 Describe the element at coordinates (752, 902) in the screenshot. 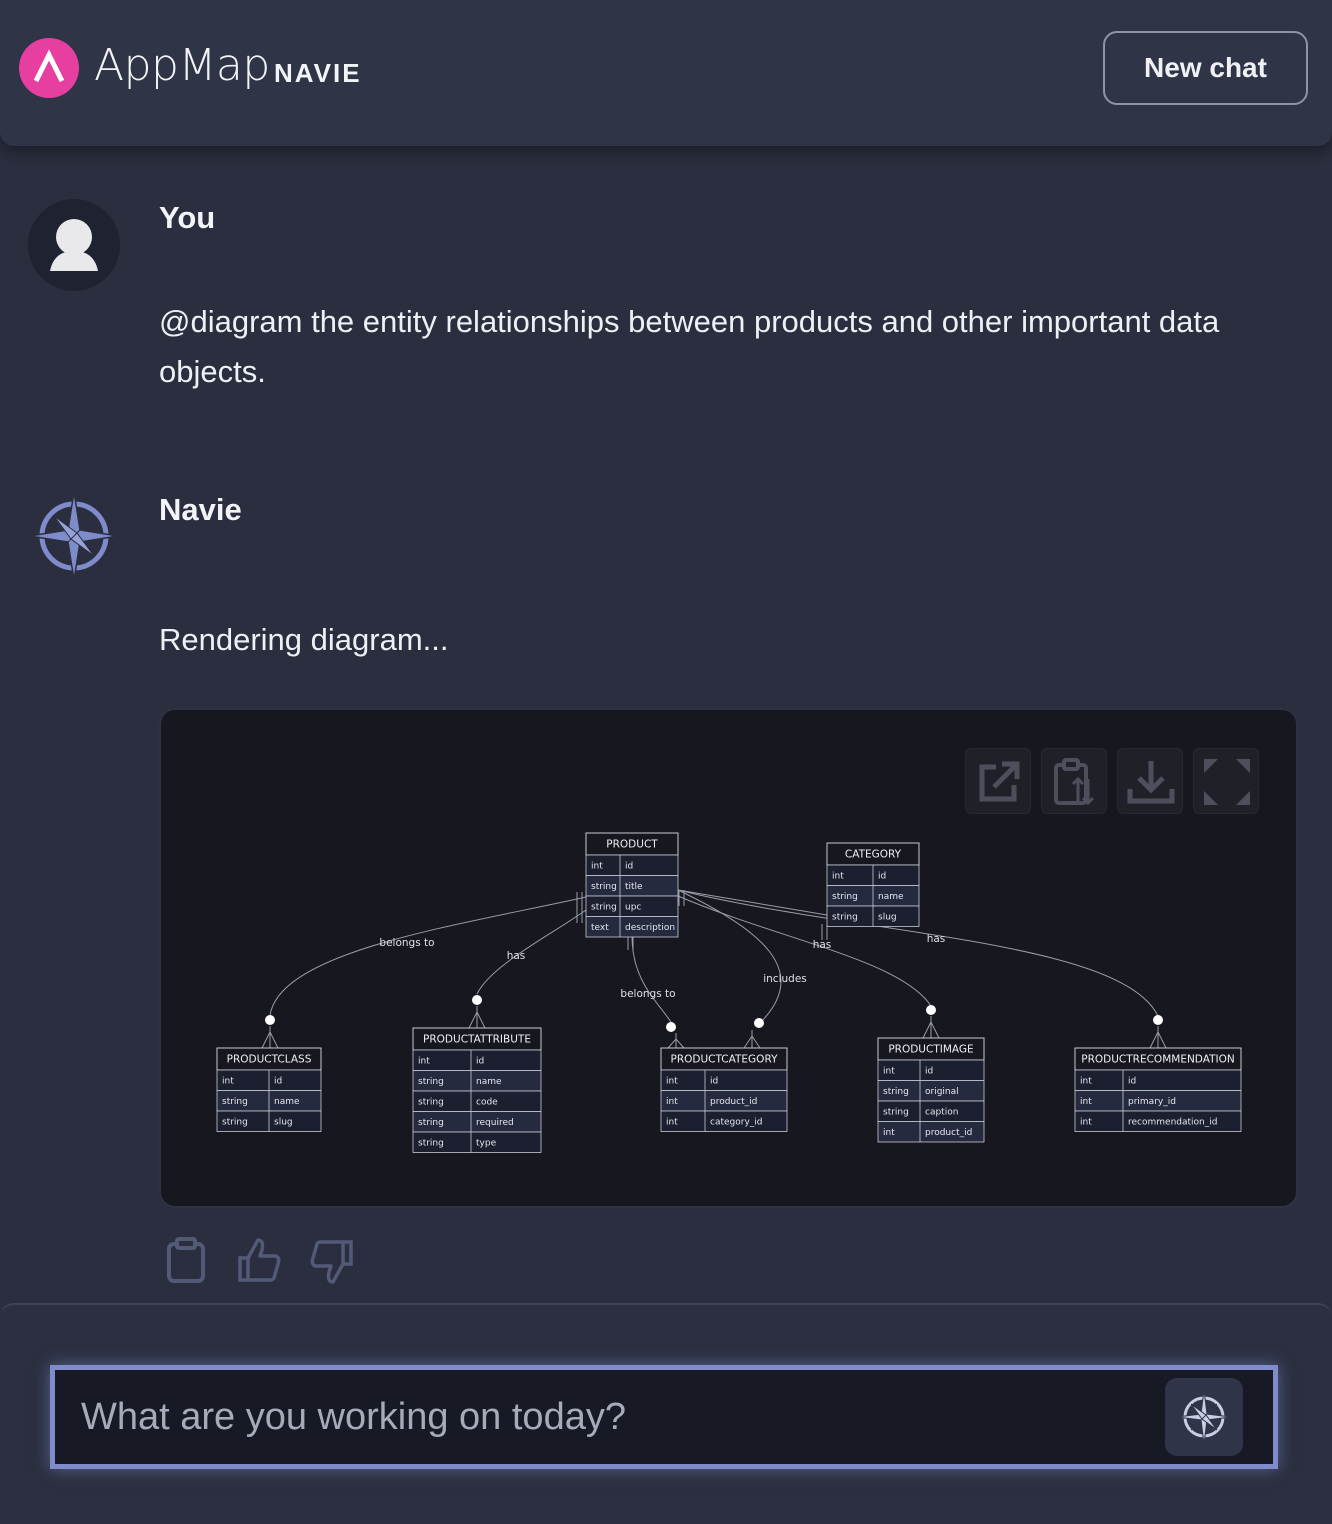

I see `edge-category-link` at that location.